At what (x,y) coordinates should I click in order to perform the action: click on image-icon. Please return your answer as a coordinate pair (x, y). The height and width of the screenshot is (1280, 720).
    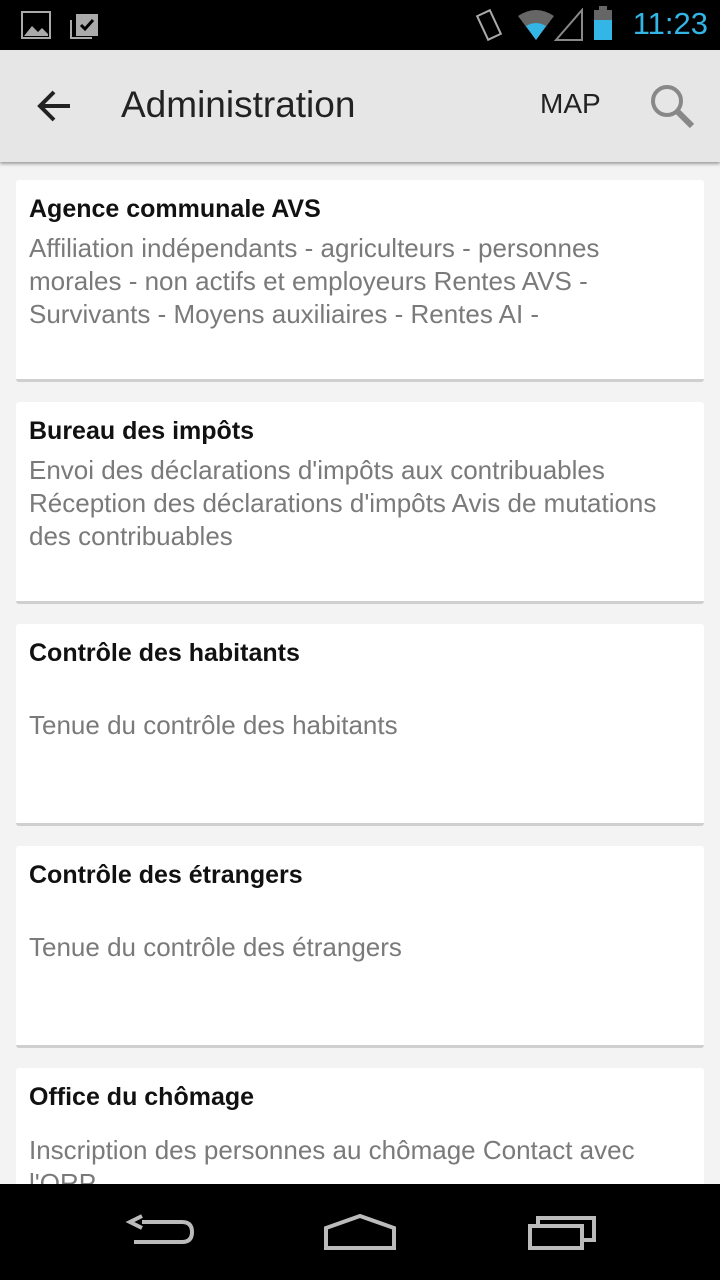
    Looking at the image, I should click on (36, 25).